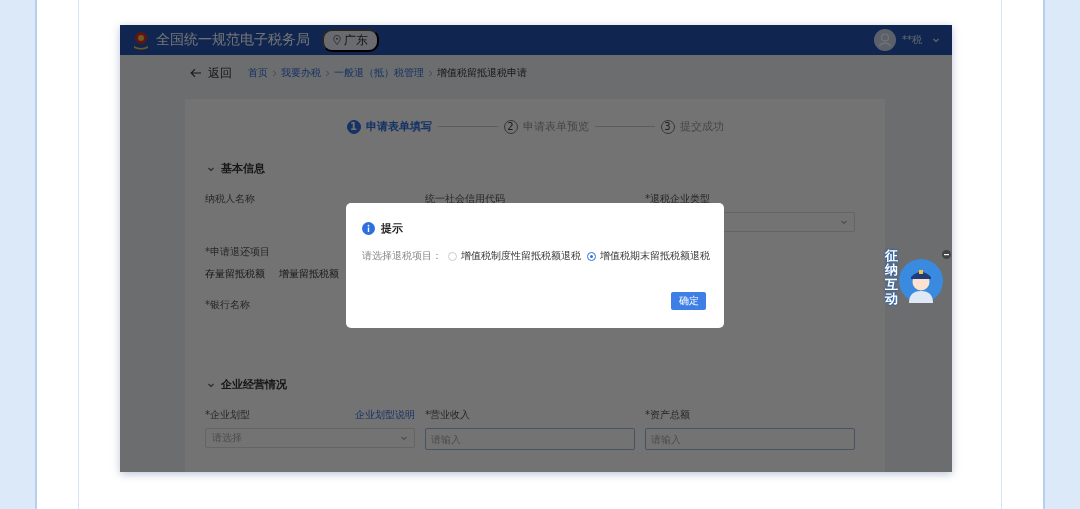  I want to click on field-label: *退税企业类型, so click(677, 199).